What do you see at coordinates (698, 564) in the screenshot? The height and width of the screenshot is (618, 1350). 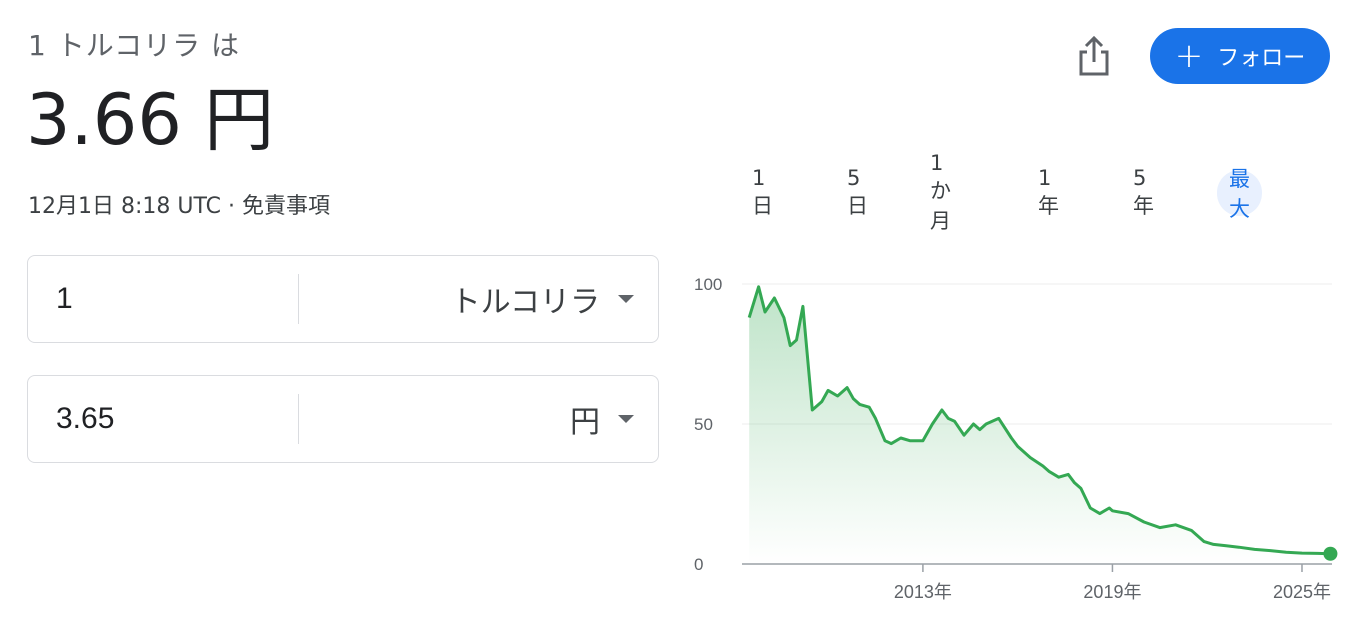 I see `y-tick-label: 0` at bounding box center [698, 564].